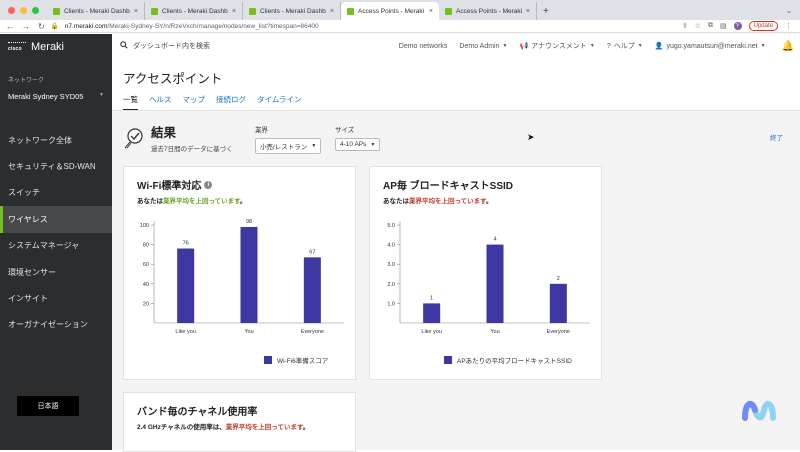 The width and height of the screenshot is (800, 452). What do you see at coordinates (41, 26) in the screenshot?
I see `reload-icon: ↻` at bounding box center [41, 26].